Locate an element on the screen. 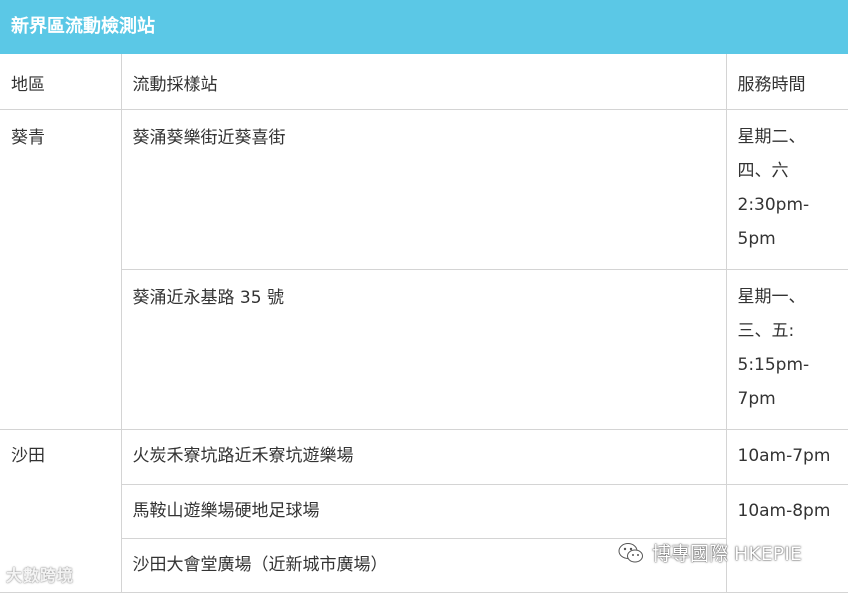 This screenshot has height=593, width=848. hours-cell: 10am-7pm is located at coordinates (786, 456).